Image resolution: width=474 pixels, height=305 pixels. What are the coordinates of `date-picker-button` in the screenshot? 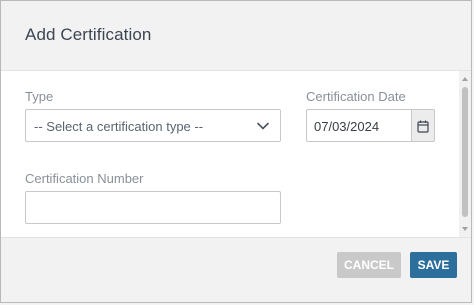 It's located at (423, 125).